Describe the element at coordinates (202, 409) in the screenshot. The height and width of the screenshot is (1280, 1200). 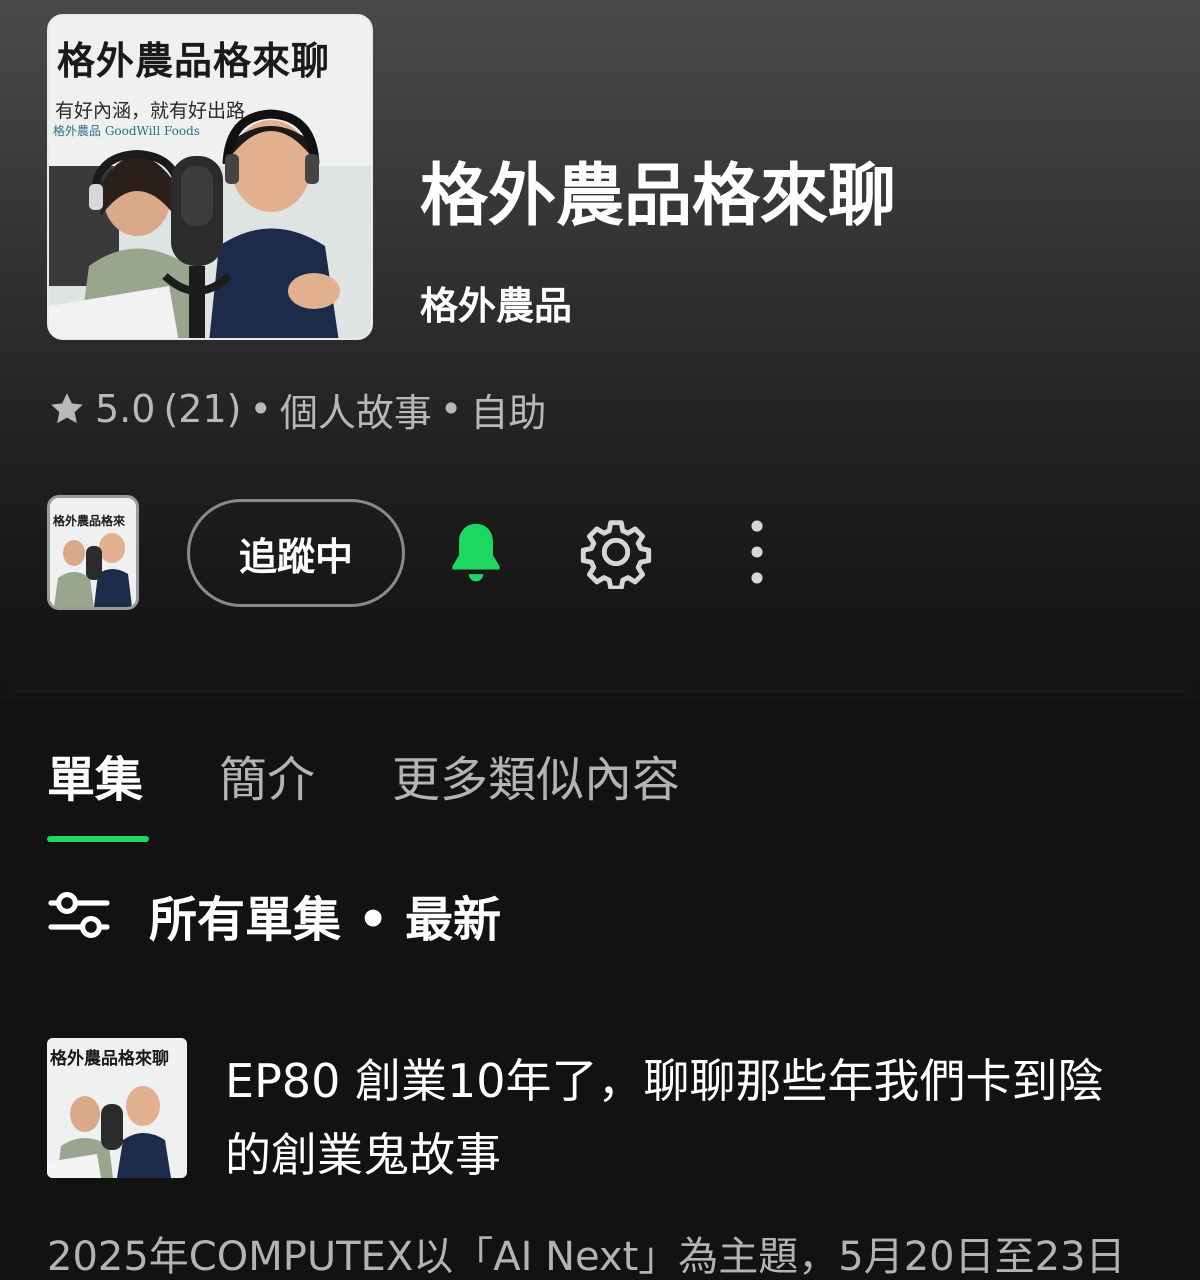
I see `rating-count: (21)` at that location.